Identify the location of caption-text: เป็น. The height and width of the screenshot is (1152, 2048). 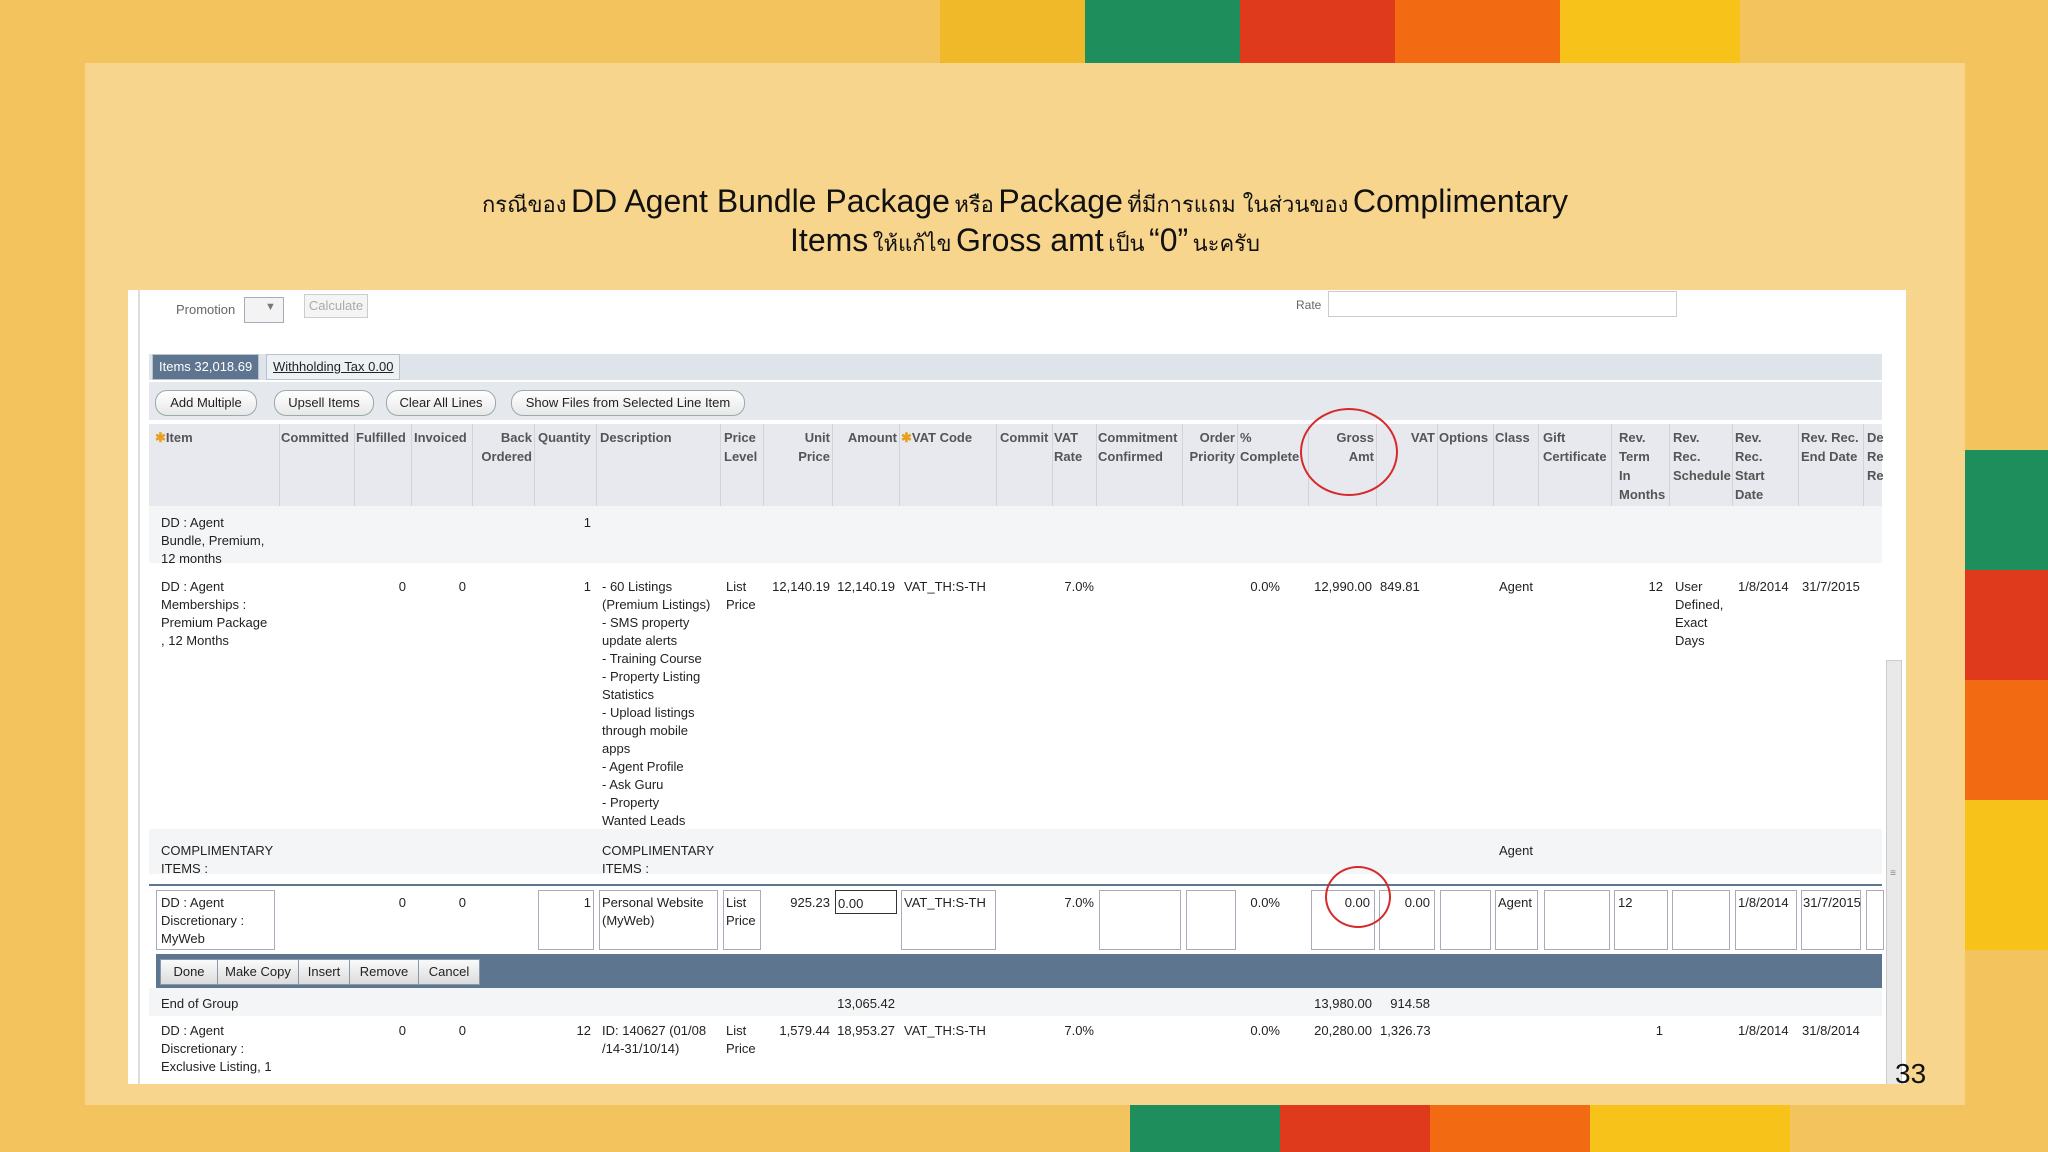
(1126, 244).